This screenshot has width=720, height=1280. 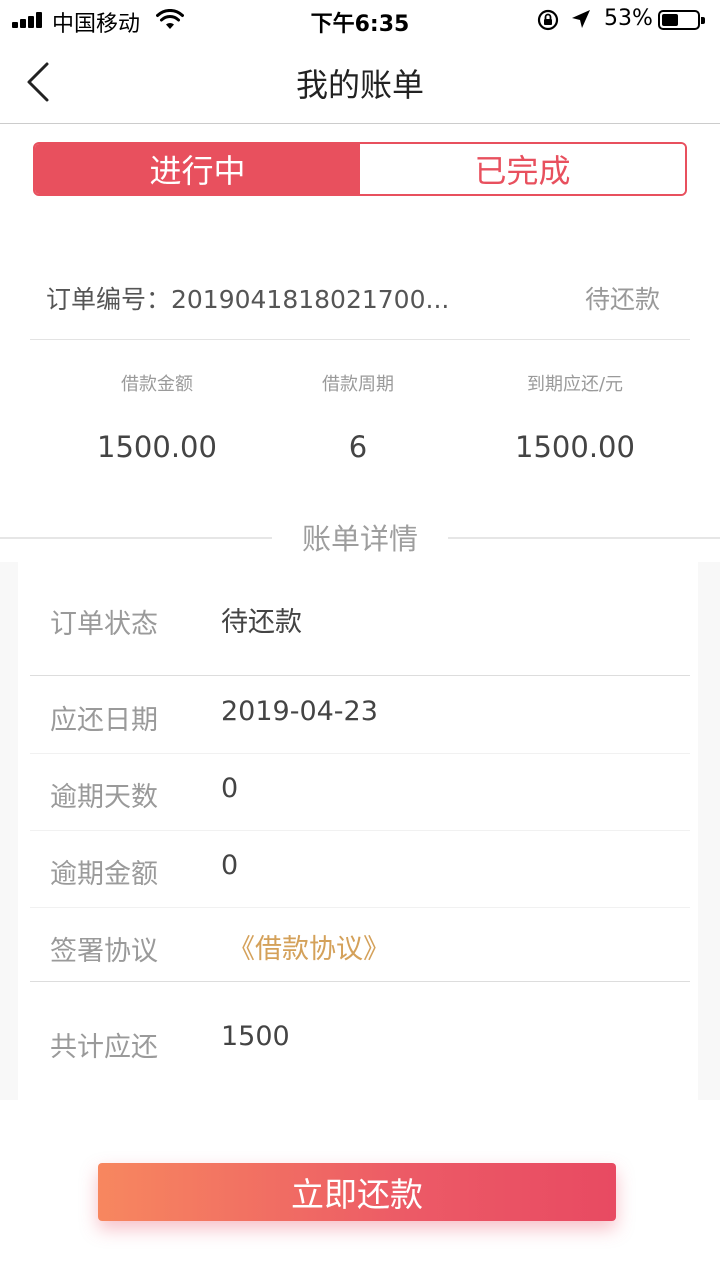 What do you see at coordinates (104, 797) in the screenshot?
I see `detail-key: 逾期天数` at bounding box center [104, 797].